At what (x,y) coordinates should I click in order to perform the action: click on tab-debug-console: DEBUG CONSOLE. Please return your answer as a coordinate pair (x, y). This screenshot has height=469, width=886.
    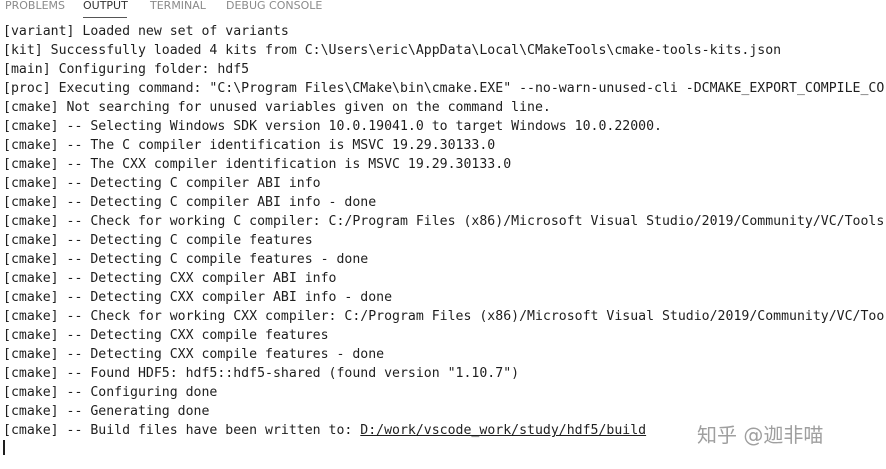
    Looking at the image, I should click on (274, 6).